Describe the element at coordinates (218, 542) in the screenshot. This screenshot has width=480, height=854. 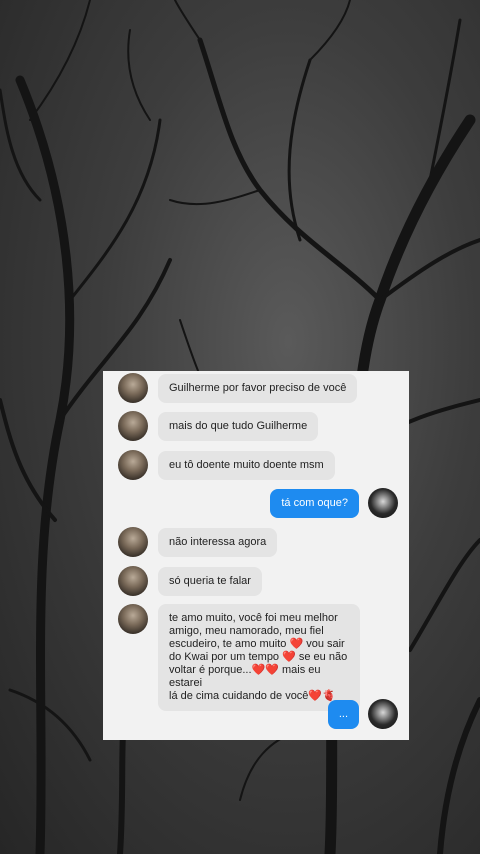
I see `incoming-message: não interessa agora` at that location.